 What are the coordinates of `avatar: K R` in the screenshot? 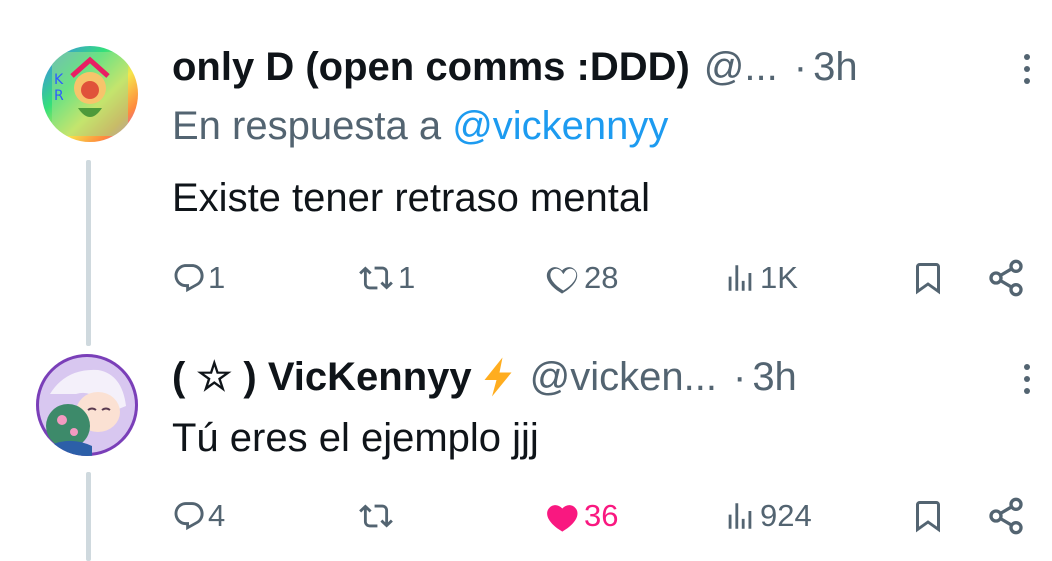 It's located at (90, 94).